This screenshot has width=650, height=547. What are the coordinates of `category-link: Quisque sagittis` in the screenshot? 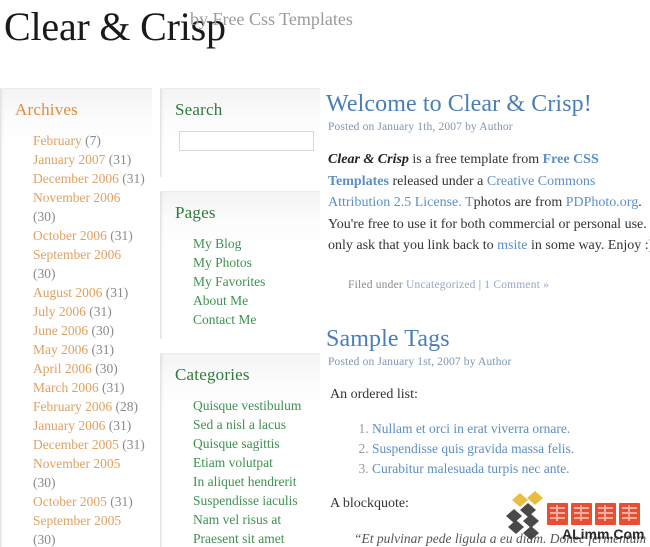 It's located at (236, 443).